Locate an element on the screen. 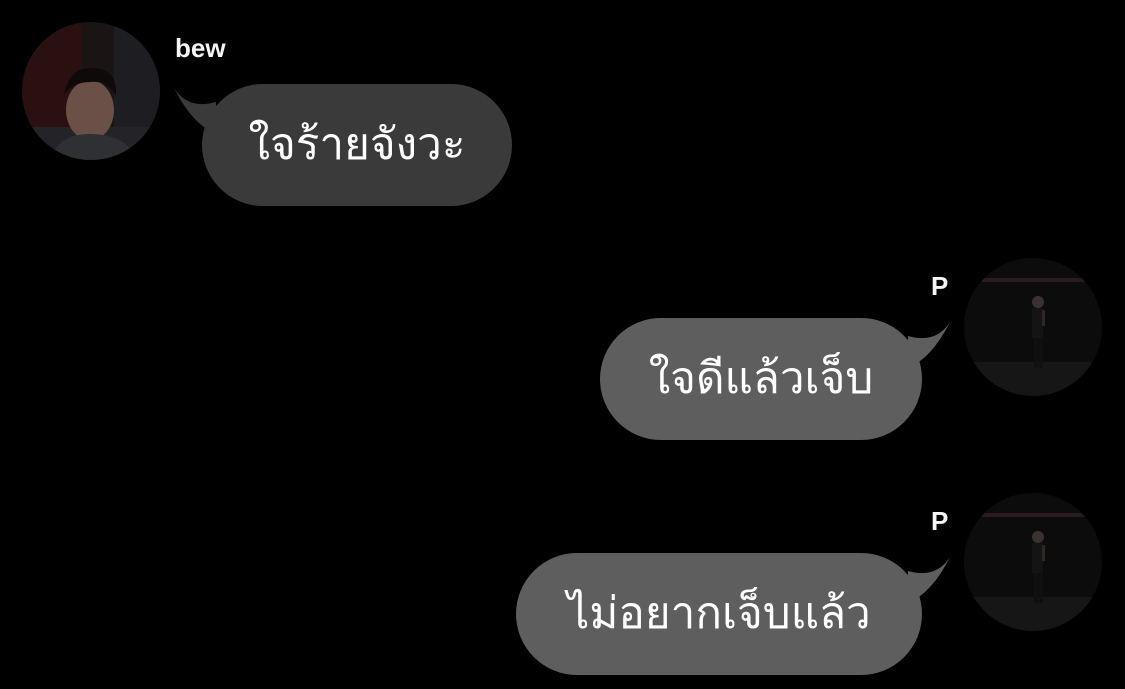  message-text: ใจร้ายจังวะ is located at coordinates (357, 144).